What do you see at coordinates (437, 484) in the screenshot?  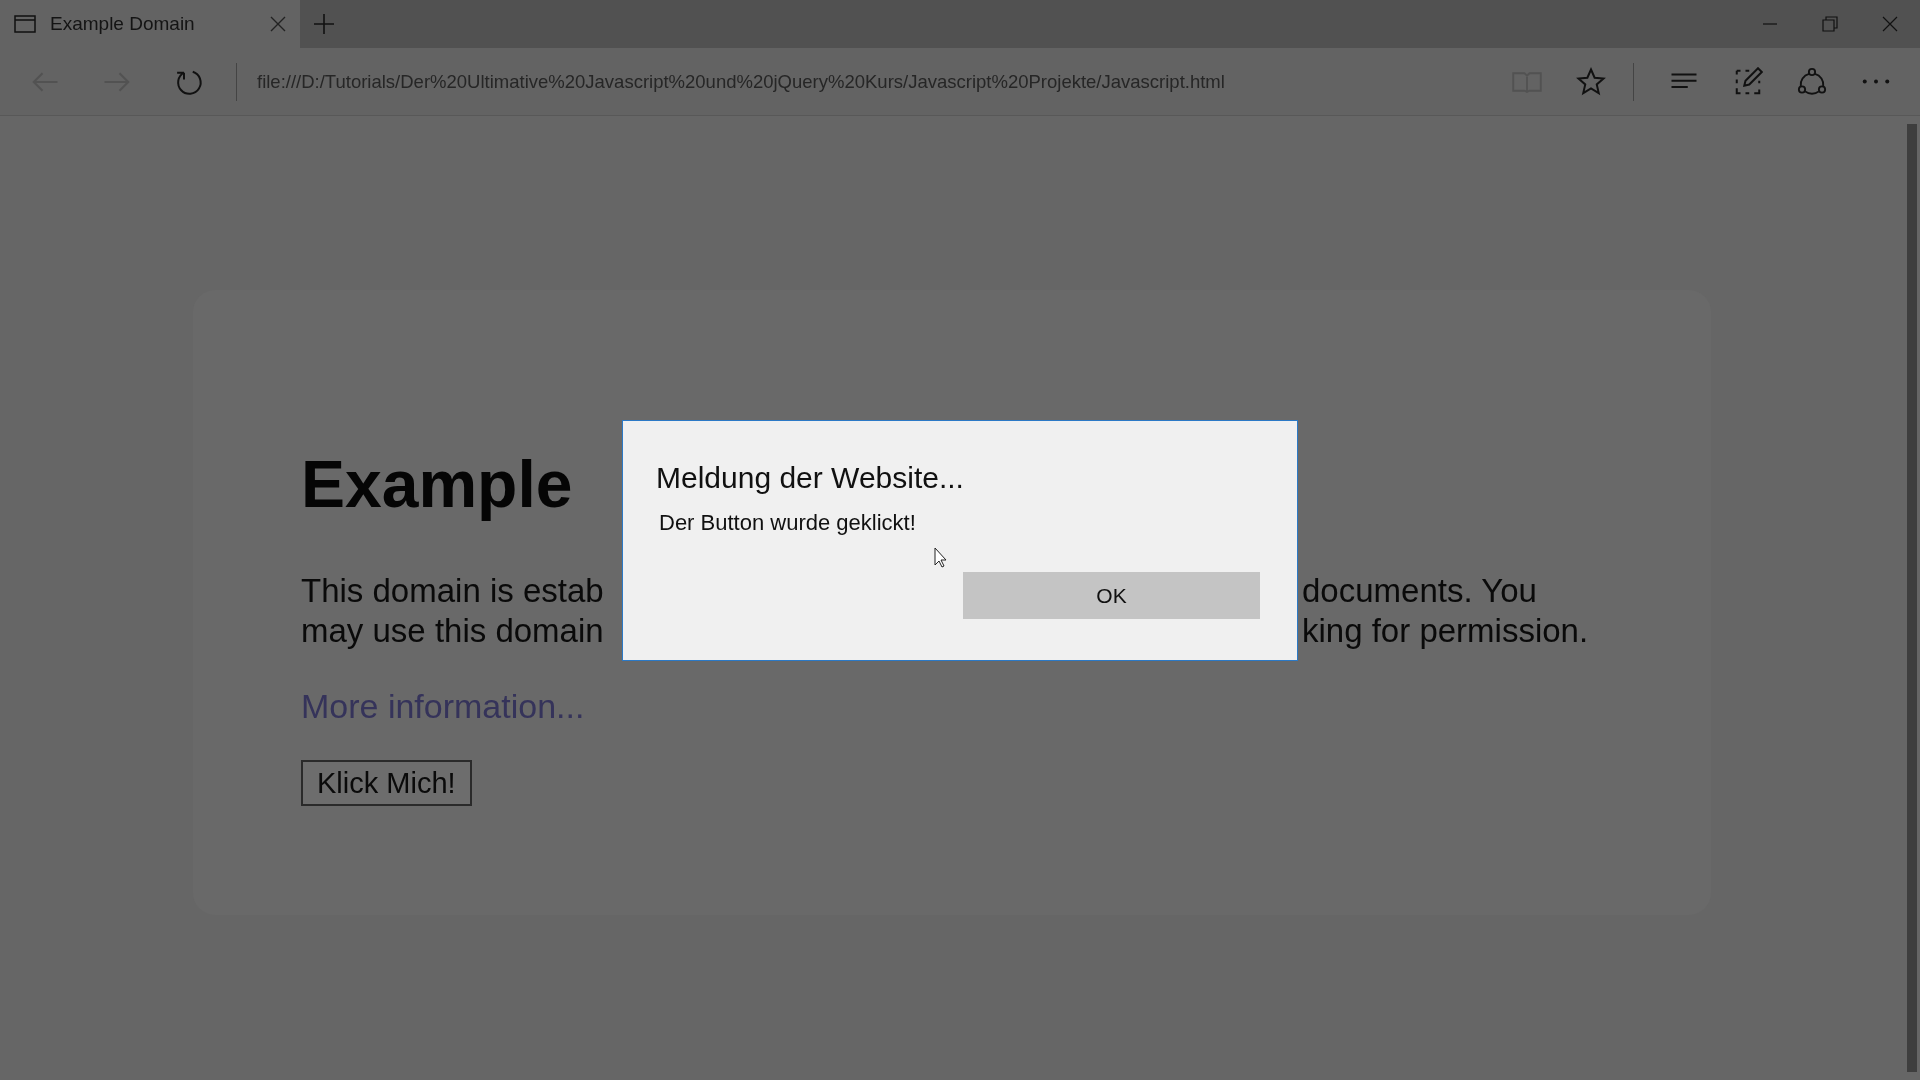 I see `page-heading: Example` at bounding box center [437, 484].